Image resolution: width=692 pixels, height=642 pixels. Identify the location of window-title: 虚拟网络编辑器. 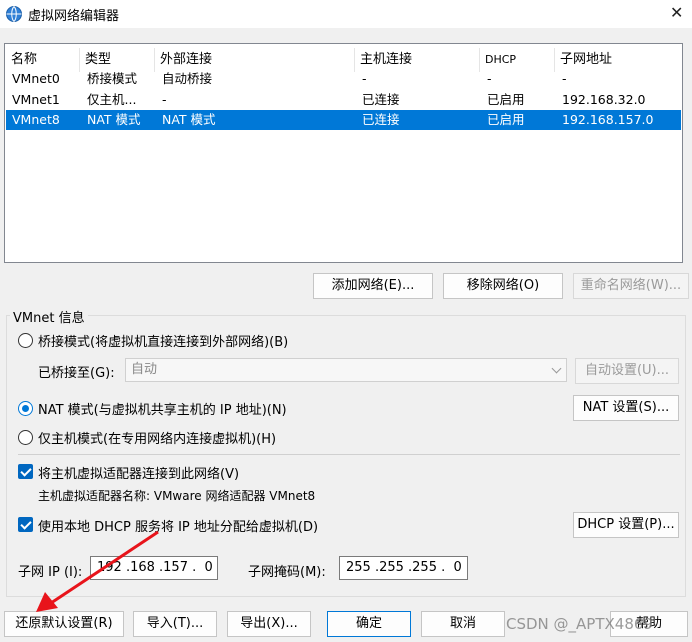
(74, 16).